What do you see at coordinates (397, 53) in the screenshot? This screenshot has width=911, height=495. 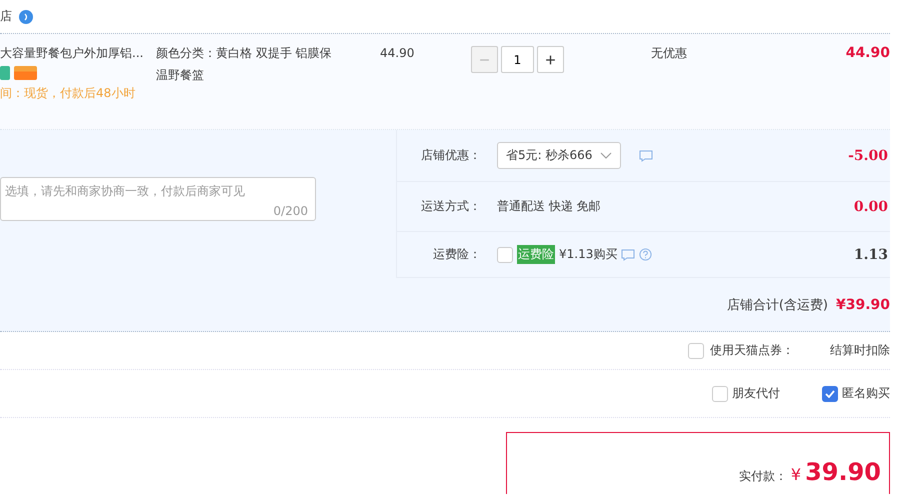 I see `unit-price: 44.90` at bounding box center [397, 53].